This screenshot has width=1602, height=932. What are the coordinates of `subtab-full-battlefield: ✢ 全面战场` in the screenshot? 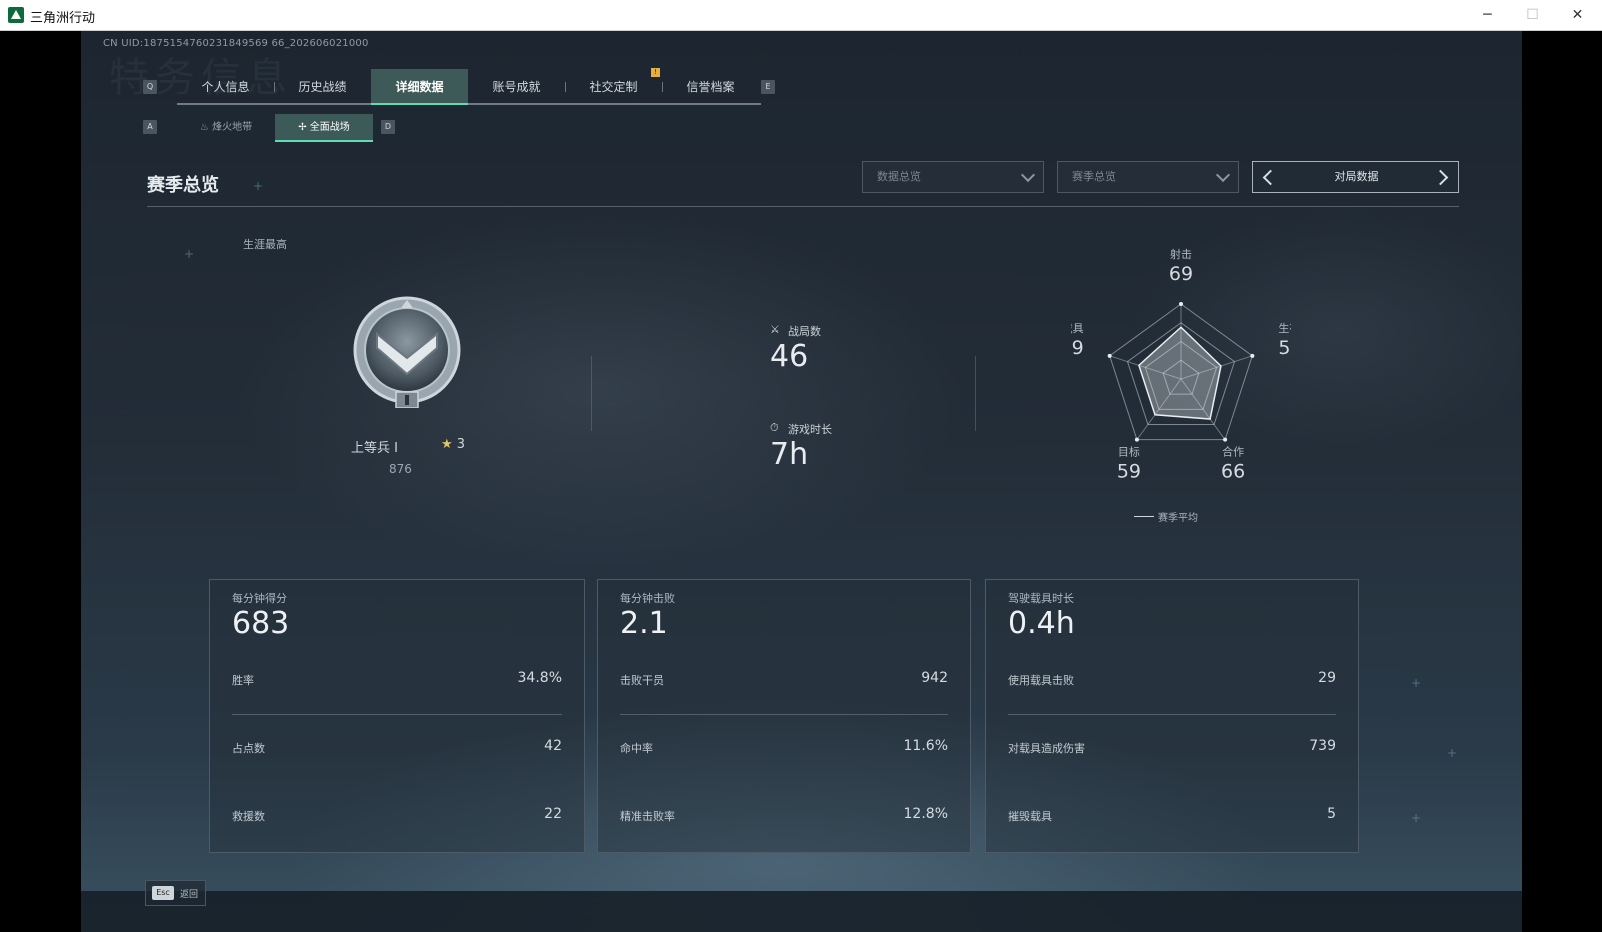 It's located at (324, 128).